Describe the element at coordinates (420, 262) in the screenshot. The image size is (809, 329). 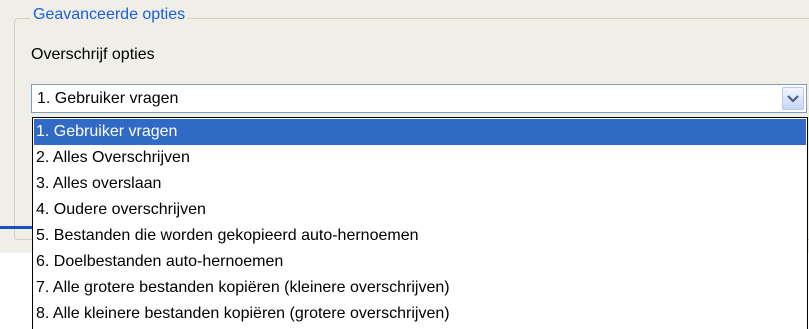
I see `dropdown-option: 6. Doelbestanden auto-hernoemen` at that location.